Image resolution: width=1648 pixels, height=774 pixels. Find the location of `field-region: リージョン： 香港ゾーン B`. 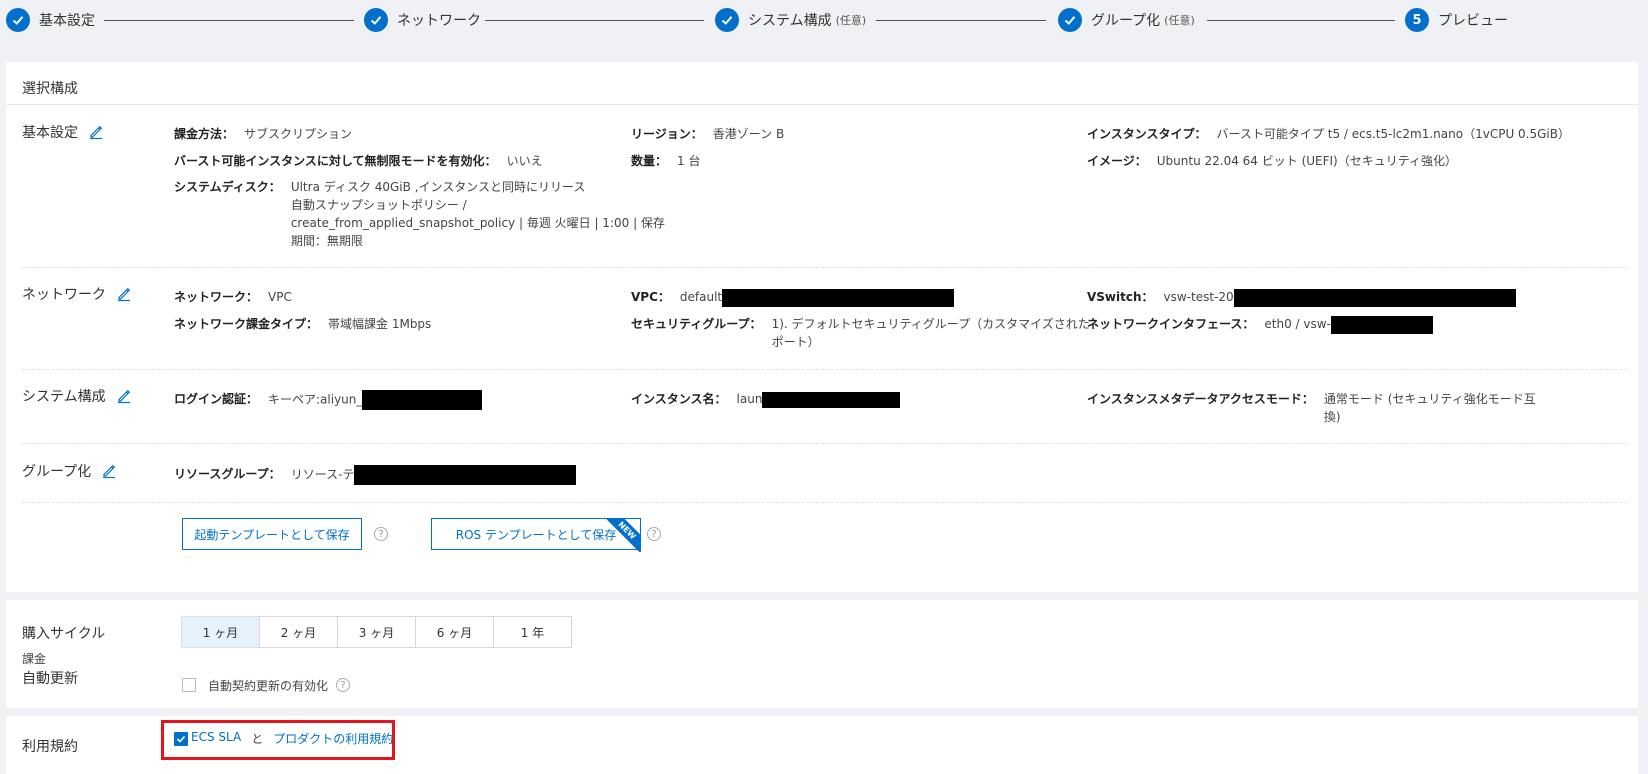

field-region: リージョン： 香港ゾーン B is located at coordinates (708, 134).